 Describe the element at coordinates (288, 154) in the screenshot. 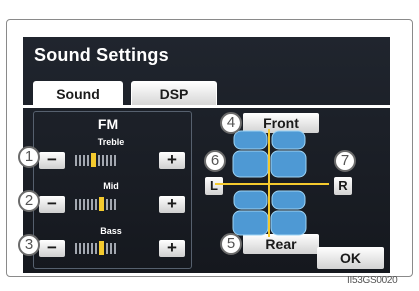

I see `front-right-seat-icon` at that location.